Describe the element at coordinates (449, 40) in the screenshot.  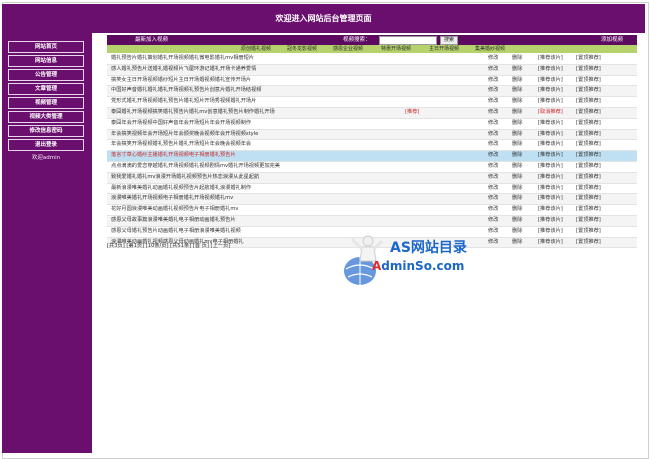
I see `search-button: 搜索` at that location.